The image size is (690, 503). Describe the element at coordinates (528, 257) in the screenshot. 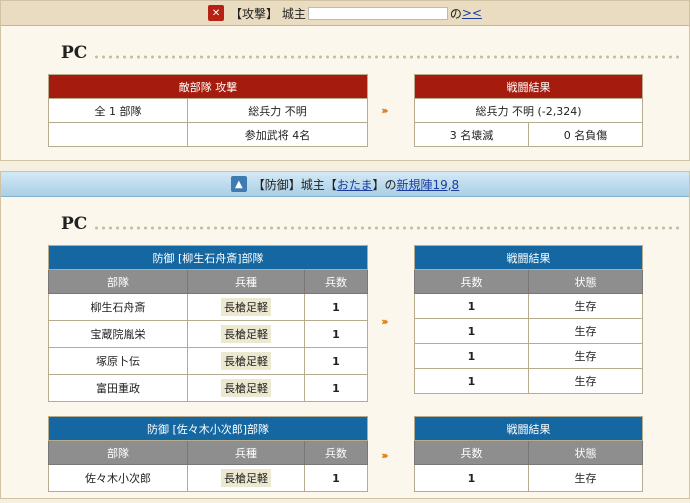

I see `defense-result-header: 戦闘結果` at that location.